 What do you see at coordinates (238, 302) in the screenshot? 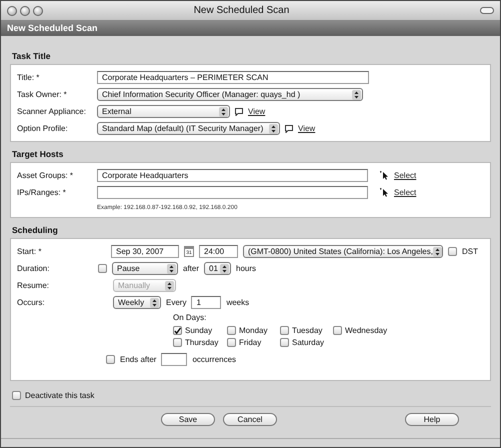
I see `field-text: weeks` at bounding box center [238, 302].